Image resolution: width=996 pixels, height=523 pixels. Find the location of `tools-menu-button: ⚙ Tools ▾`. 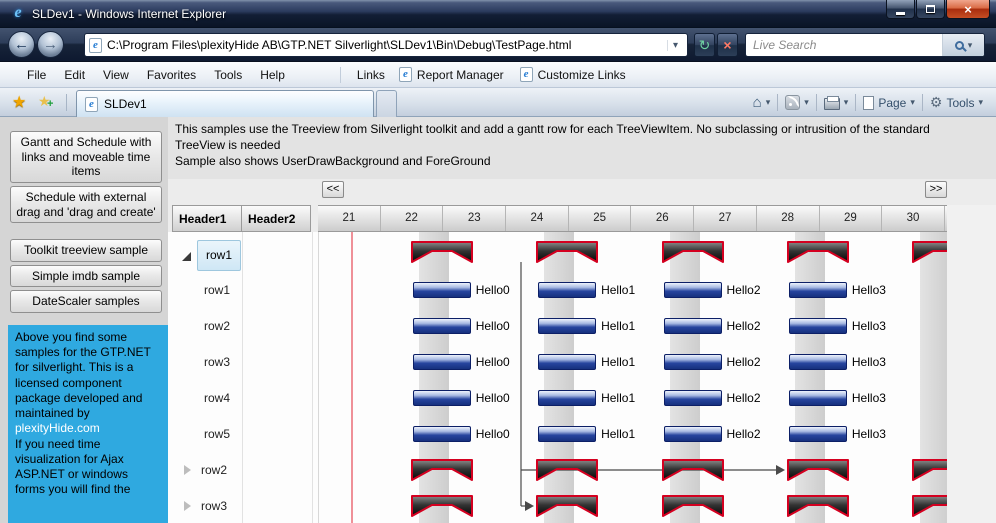

tools-menu-button: ⚙ Tools ▾ is located at coordinates (956, 102).